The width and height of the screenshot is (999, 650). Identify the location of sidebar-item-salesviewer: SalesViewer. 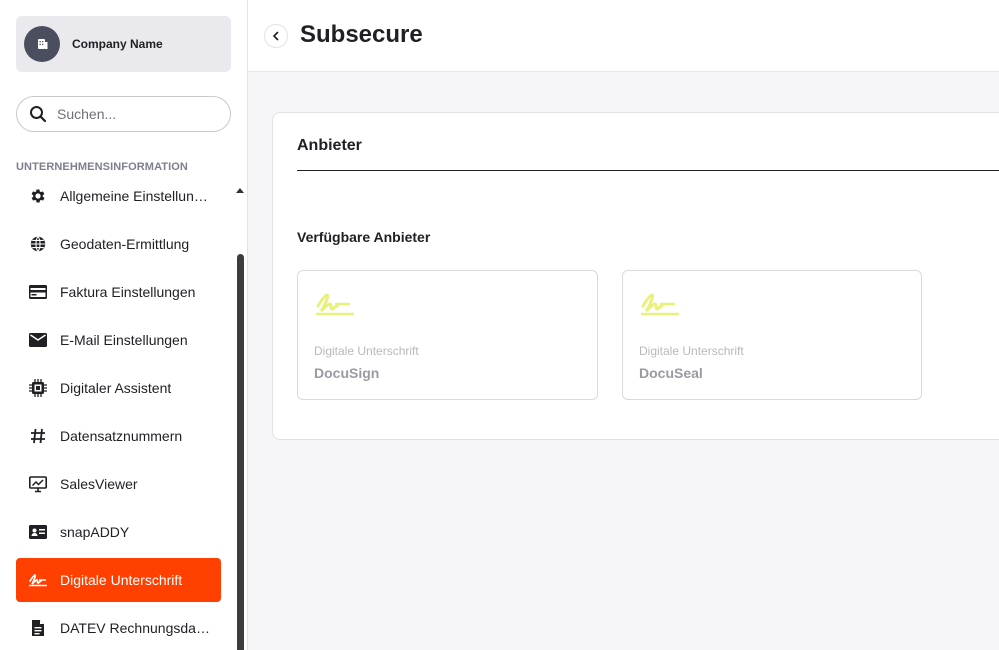
(118, 484).